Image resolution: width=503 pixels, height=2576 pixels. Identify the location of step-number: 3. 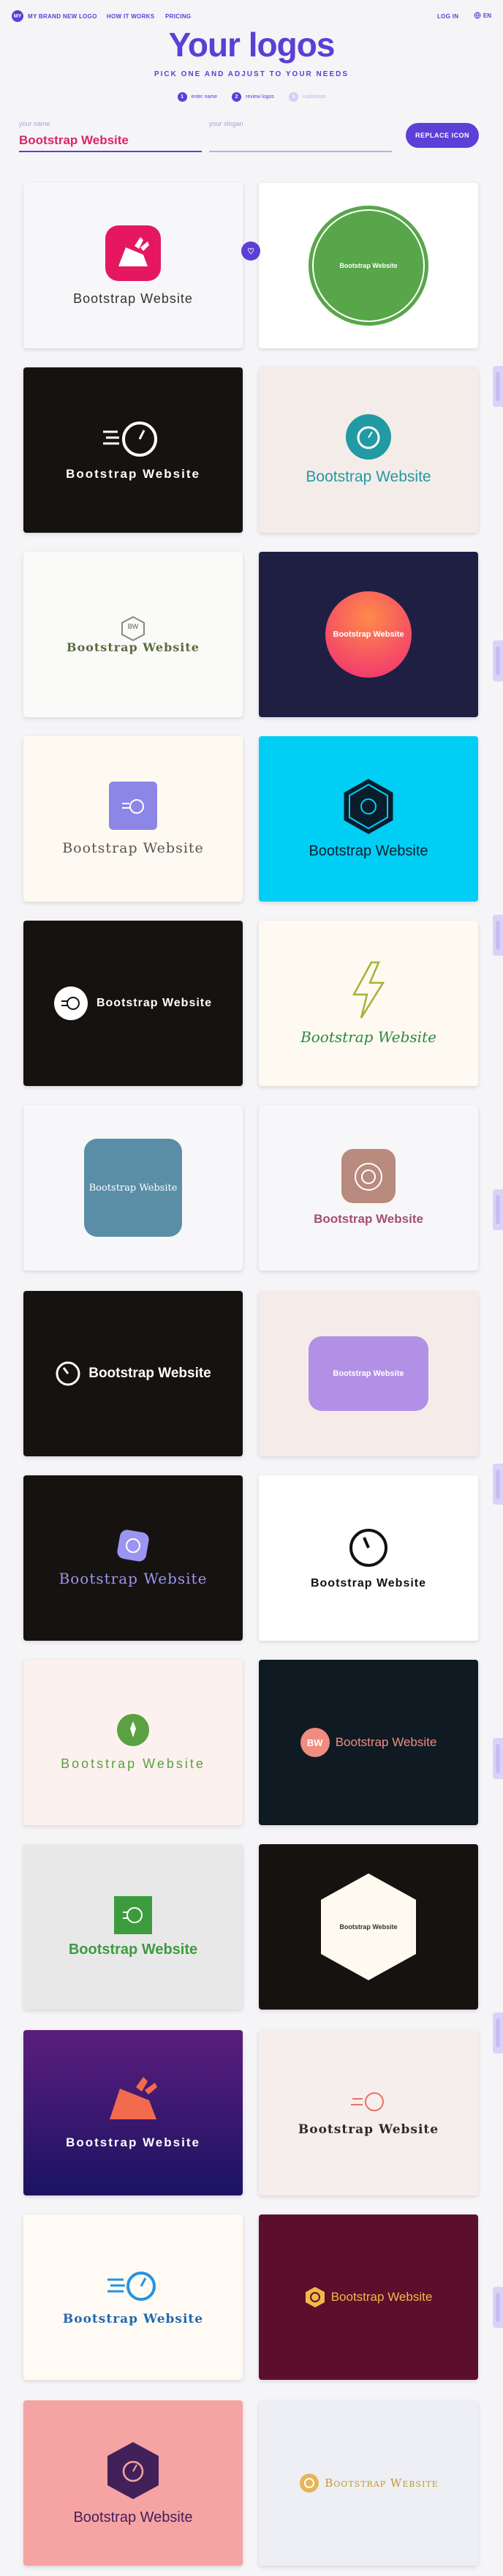
(293, 97).